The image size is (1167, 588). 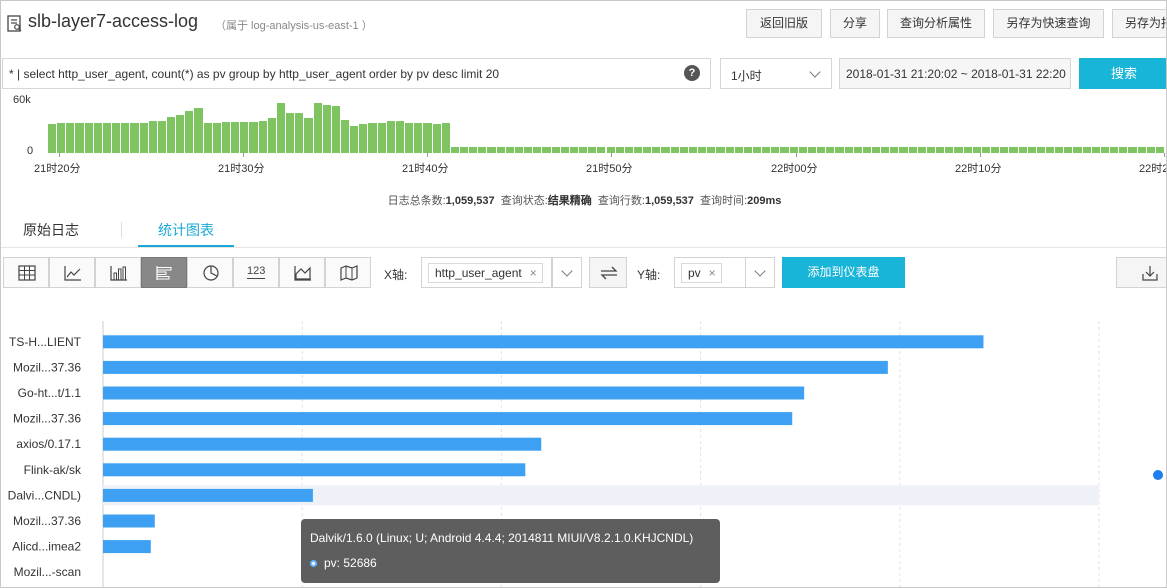 I want to click on tab-statistics-chart: 统计图表, so click(x=186, y=230).